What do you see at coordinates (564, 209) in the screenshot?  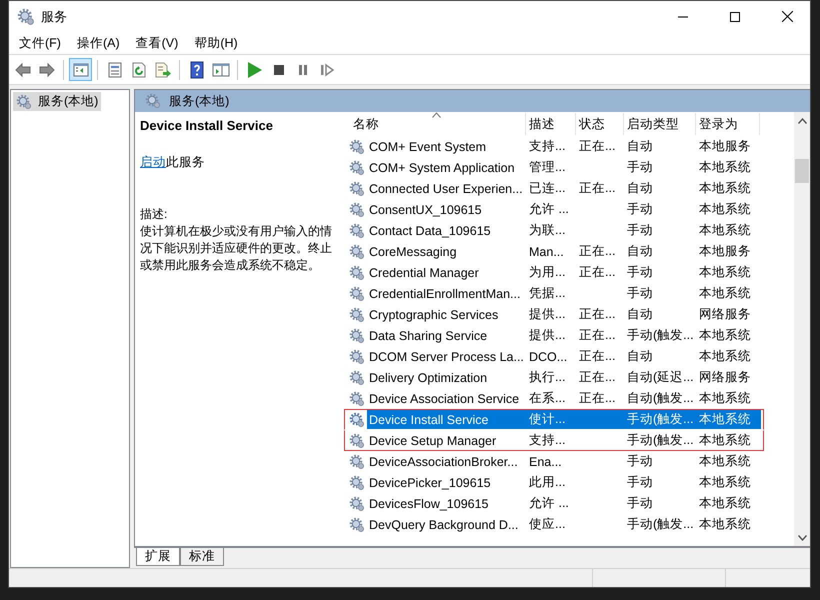 I see `table-row: ConsentUX_109615 允许 ... 手动 本地系统` at bounding box center [564, 209].